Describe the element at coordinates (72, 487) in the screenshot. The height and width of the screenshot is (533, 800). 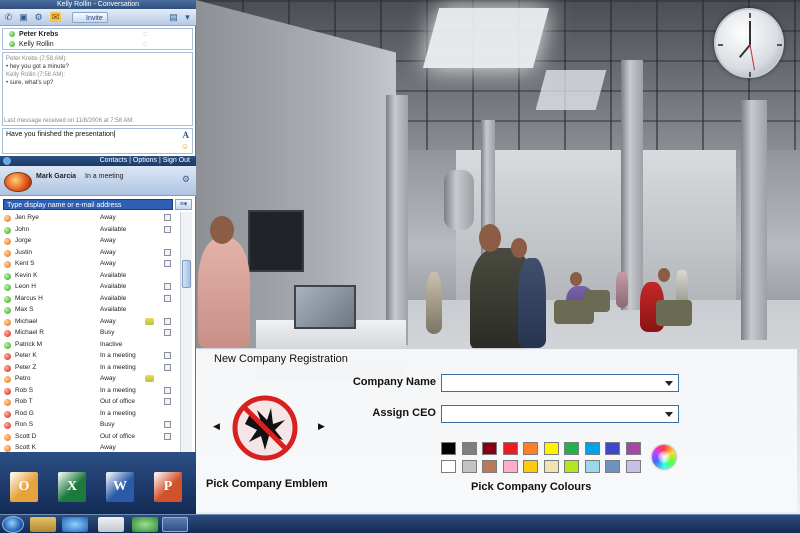
I see `excel-app-icon: X` at that location.